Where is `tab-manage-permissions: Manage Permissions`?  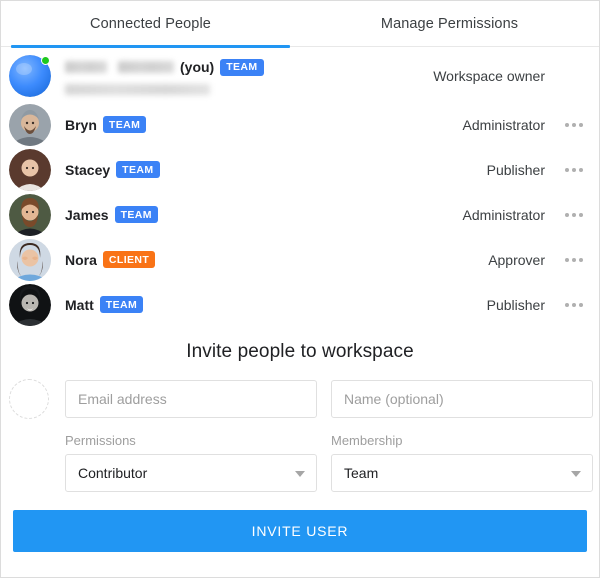
tab-manage-permissions: Manage Permissions is located at coordinates (449, 24).